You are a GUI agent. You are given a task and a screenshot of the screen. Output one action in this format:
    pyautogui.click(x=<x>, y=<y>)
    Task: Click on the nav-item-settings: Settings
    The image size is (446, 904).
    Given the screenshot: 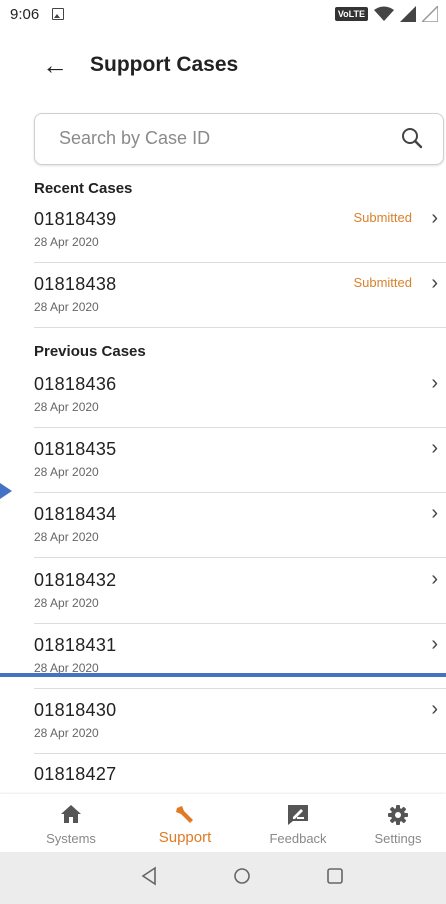 What is the action you would take?
    pyautogui.click(x=394, y=823)
    